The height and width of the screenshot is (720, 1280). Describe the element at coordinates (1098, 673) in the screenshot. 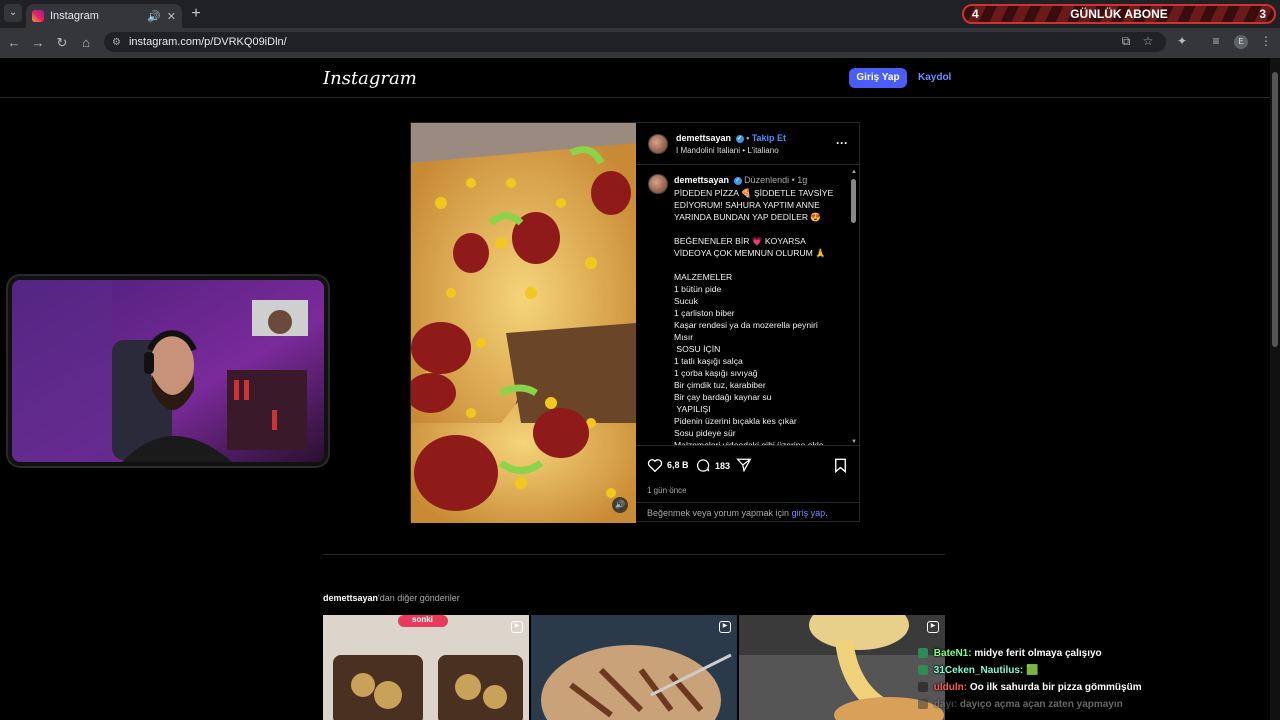

I see `chat-message: 31Ceken_Nautilus: 🟩` at that location.